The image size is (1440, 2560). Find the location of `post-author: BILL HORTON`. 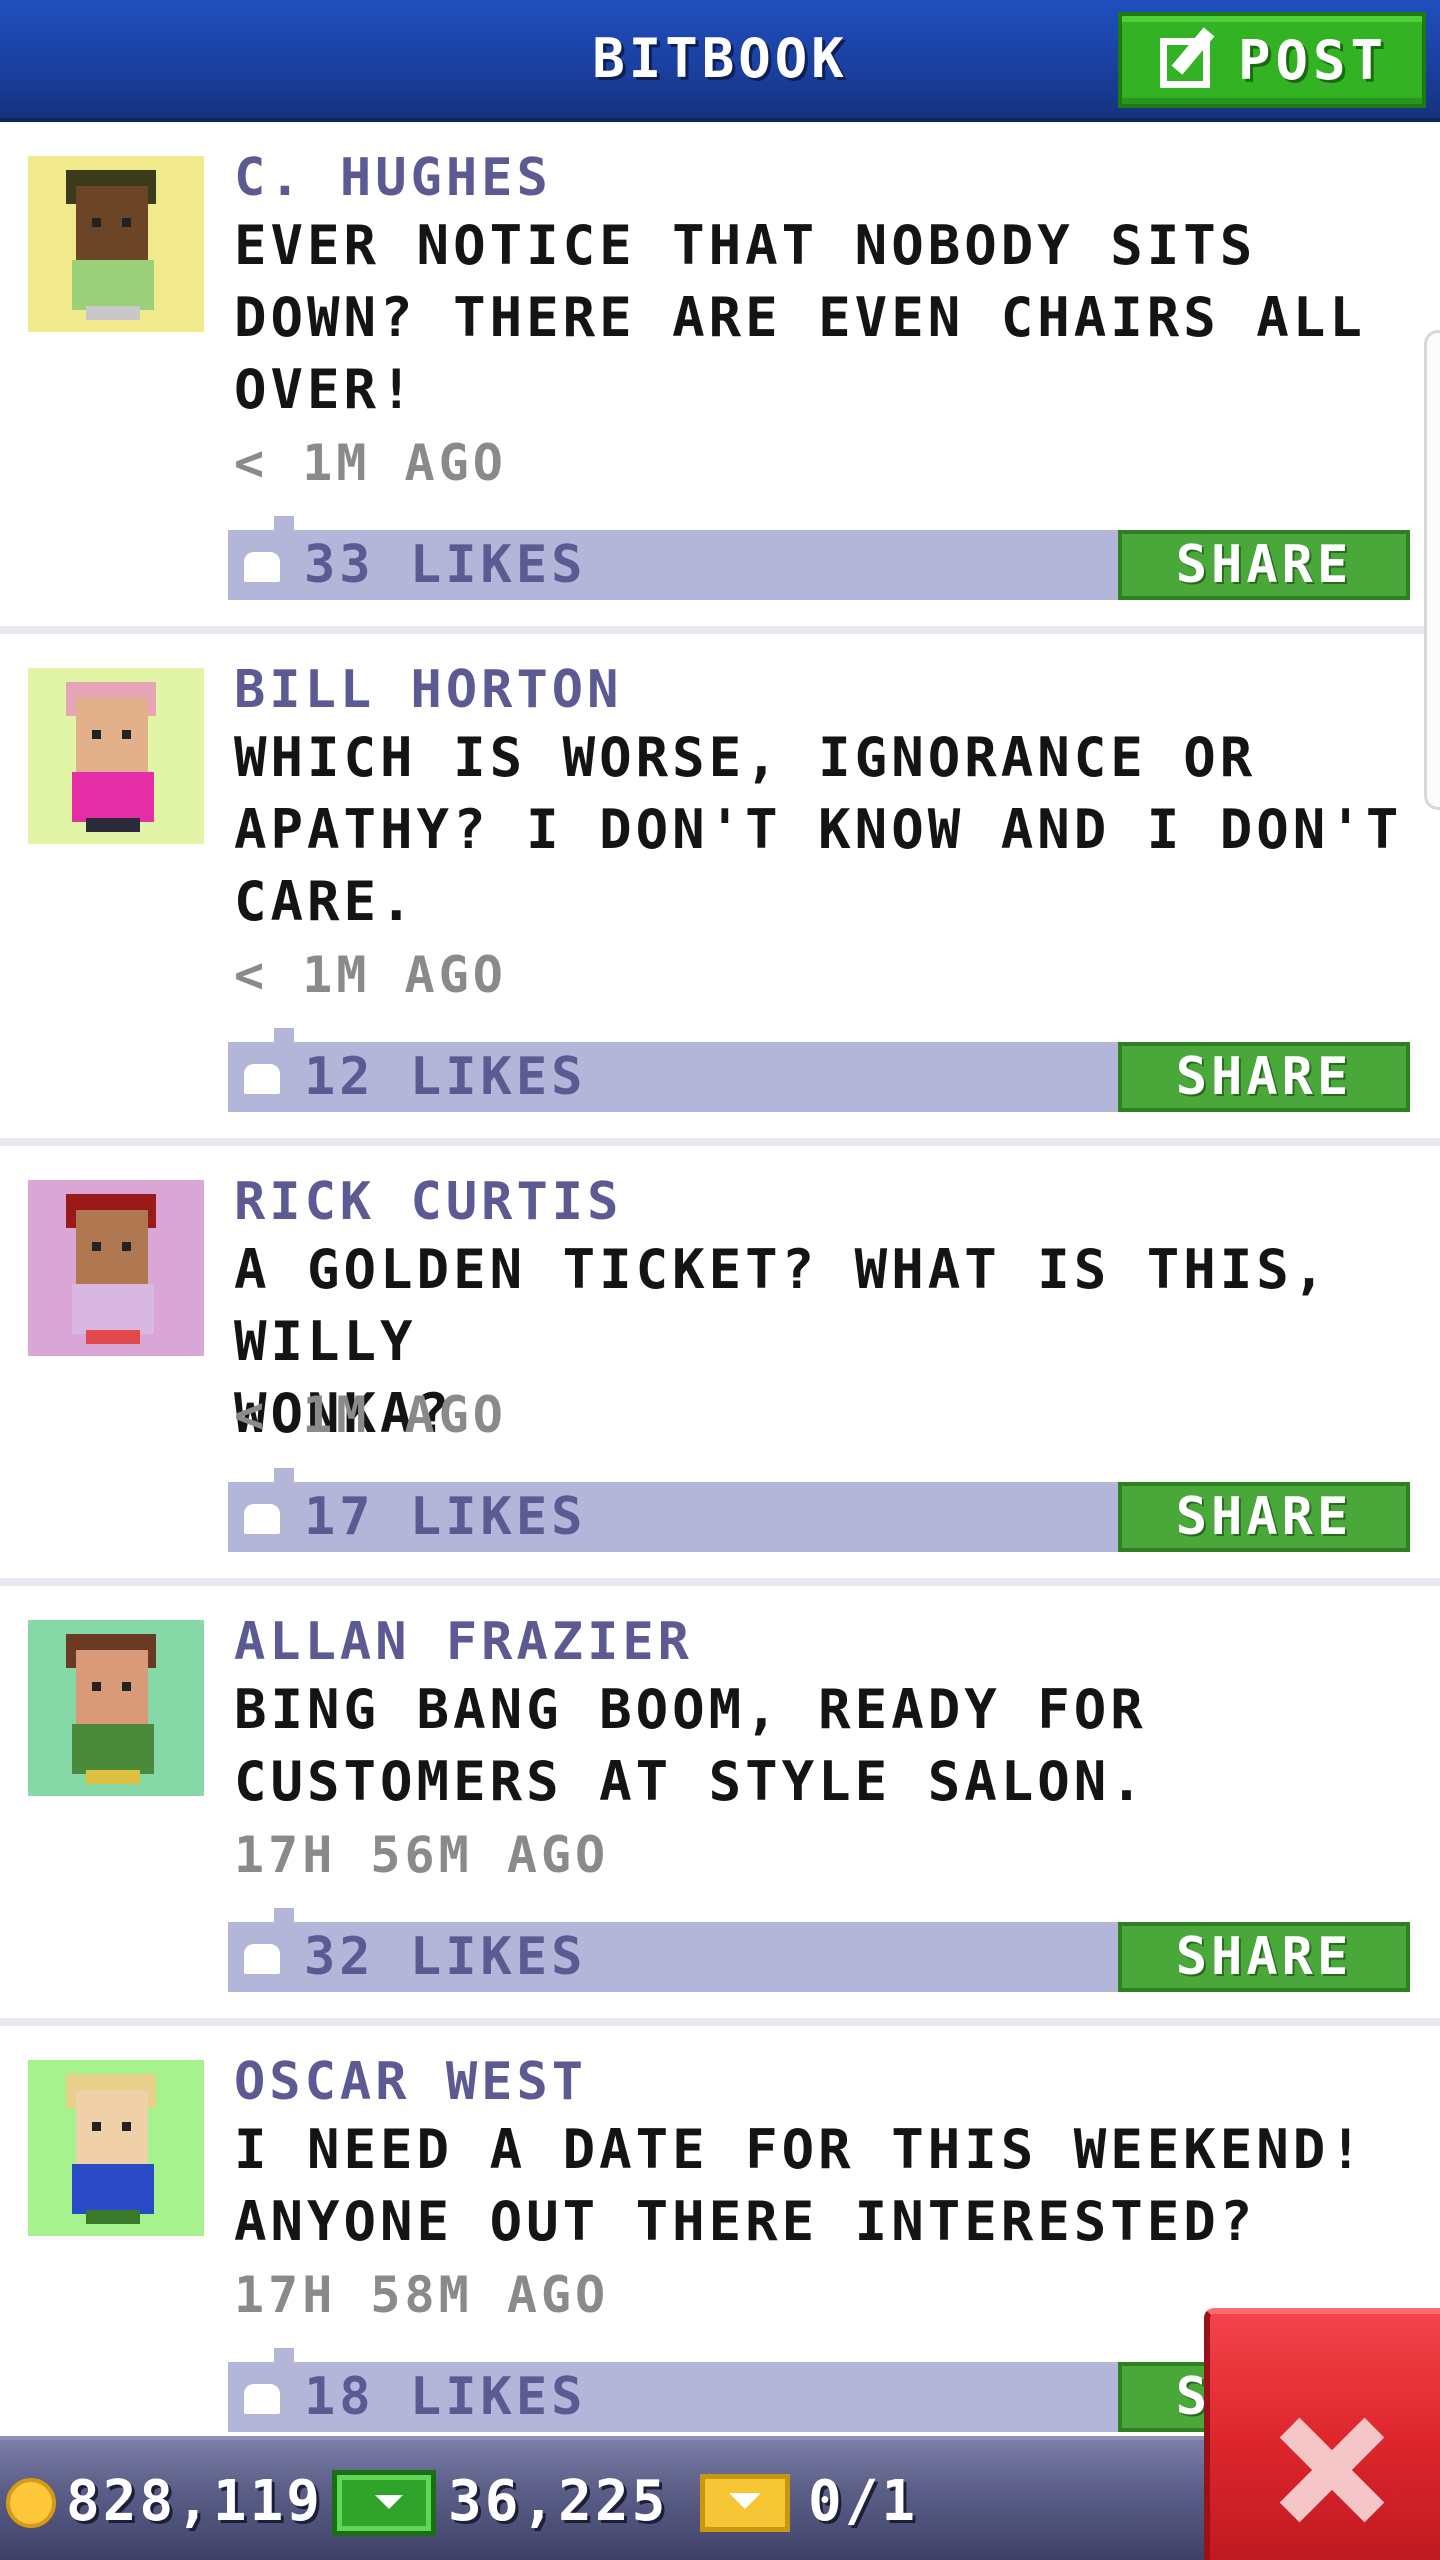

post-author: BILL HORTON is located at coordinates (428, 690).